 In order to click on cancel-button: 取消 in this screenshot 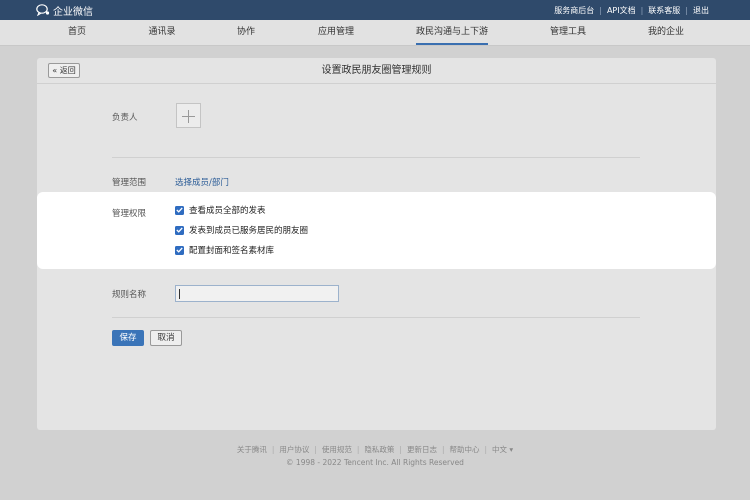, I will do `click(166, 338)`.